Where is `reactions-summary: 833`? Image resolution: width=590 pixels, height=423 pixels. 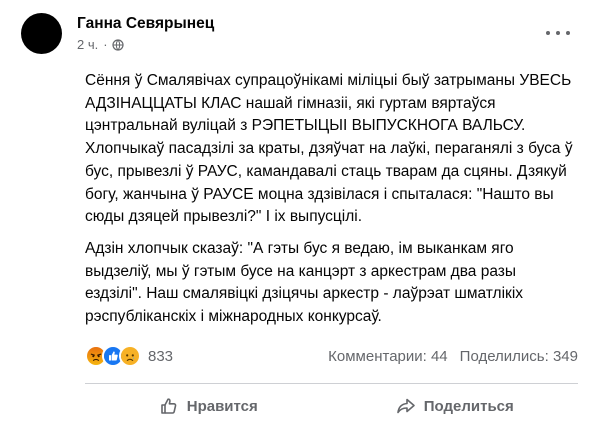
reactions-summary: 833 is located at coordinates (129, 356).